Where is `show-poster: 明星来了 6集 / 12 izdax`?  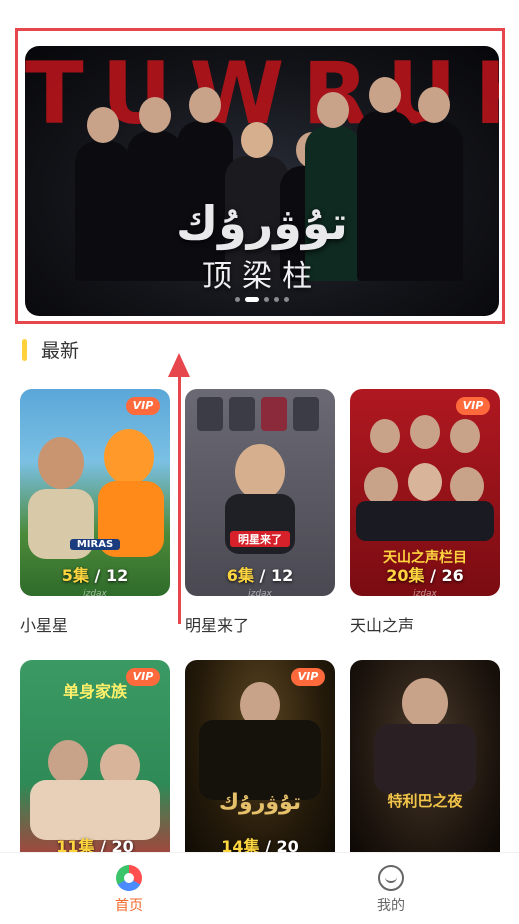 show-poster: 明星来了 6集 / 12 izdax is located at coordinates (260, 492).